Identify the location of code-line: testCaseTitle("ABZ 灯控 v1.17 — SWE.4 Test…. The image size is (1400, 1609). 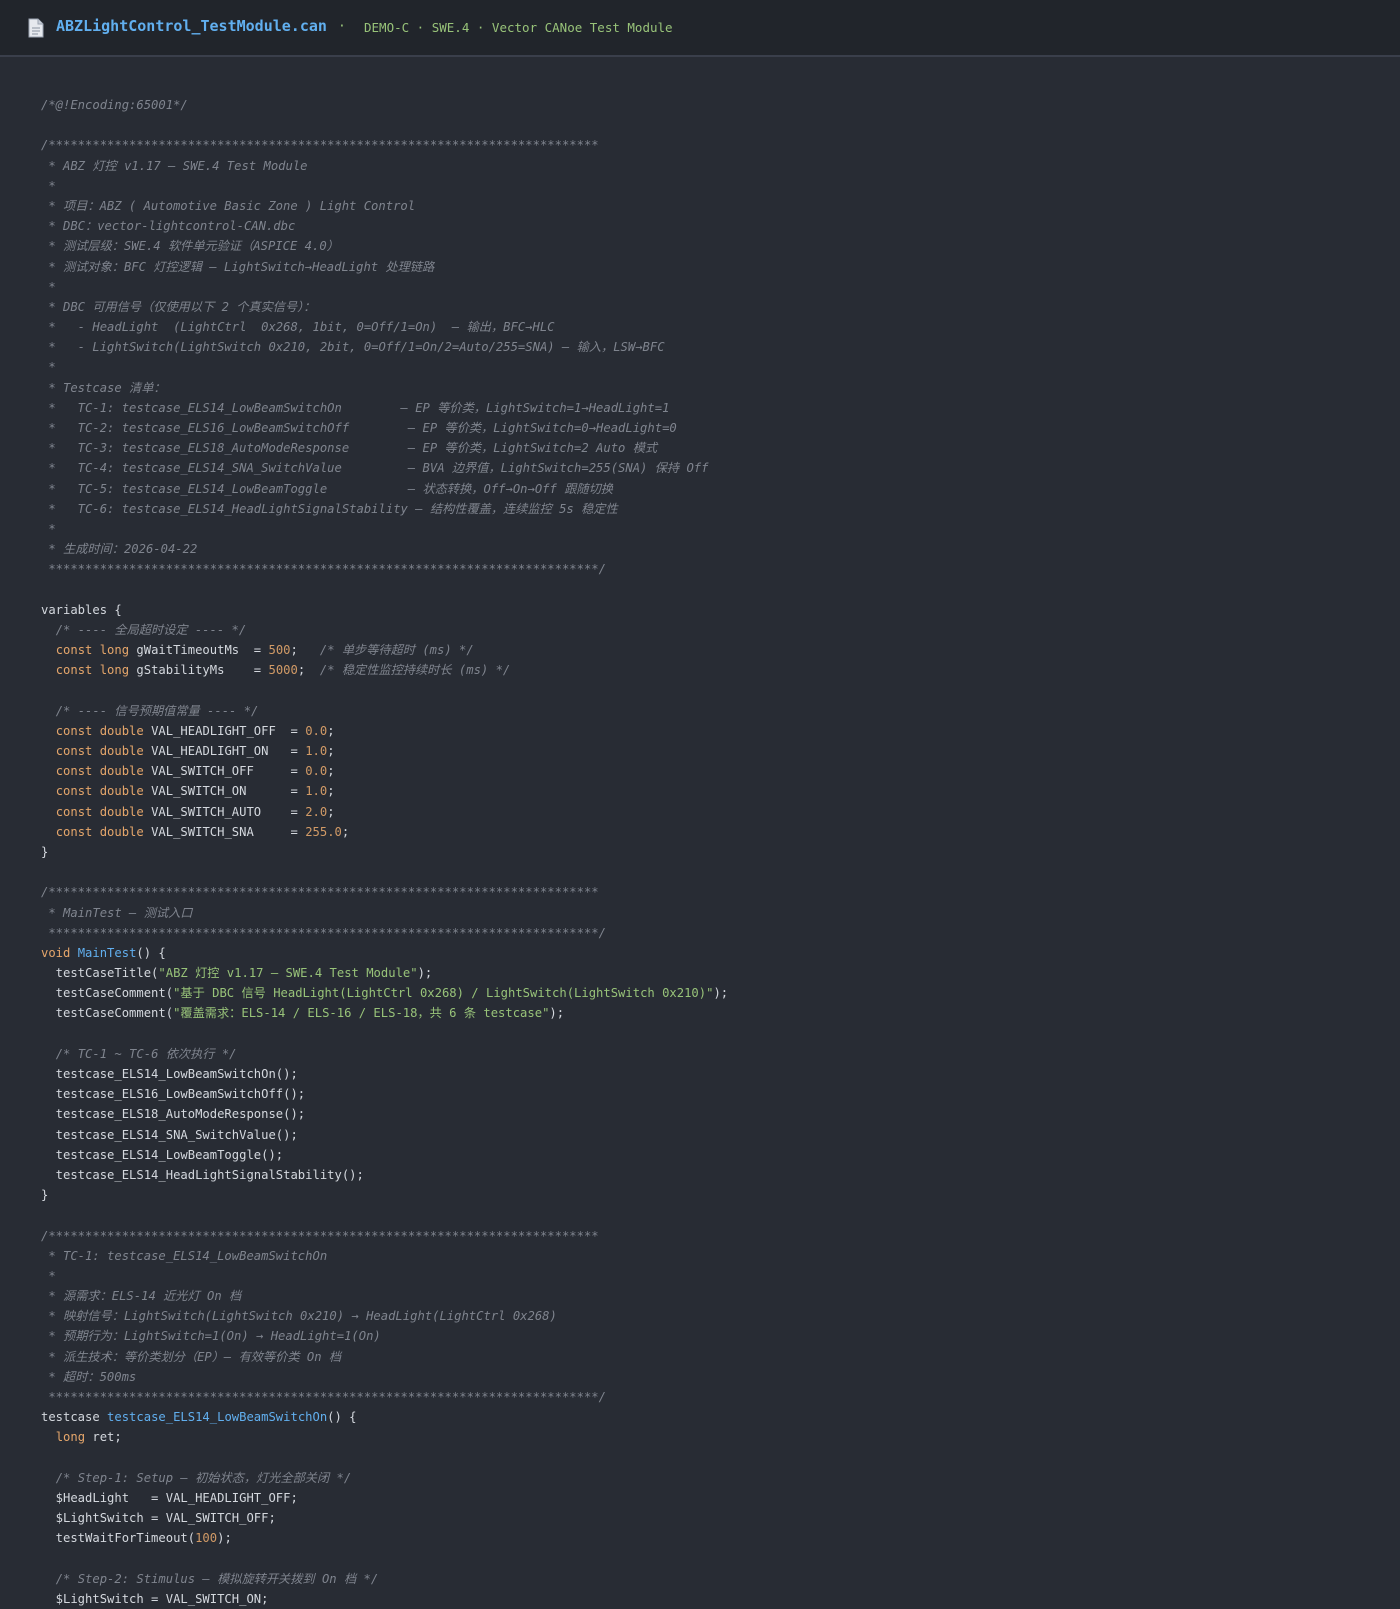
(720, 973).